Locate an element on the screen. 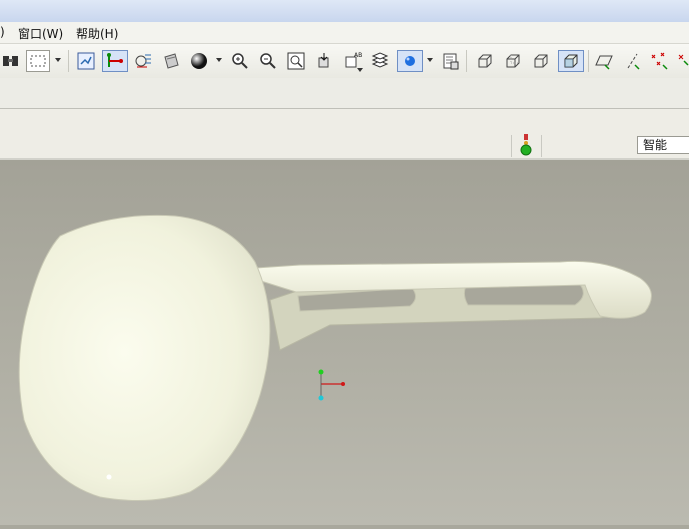 The image size is (689, 529). zoom-out-icon is located at coordinates (268, 61).